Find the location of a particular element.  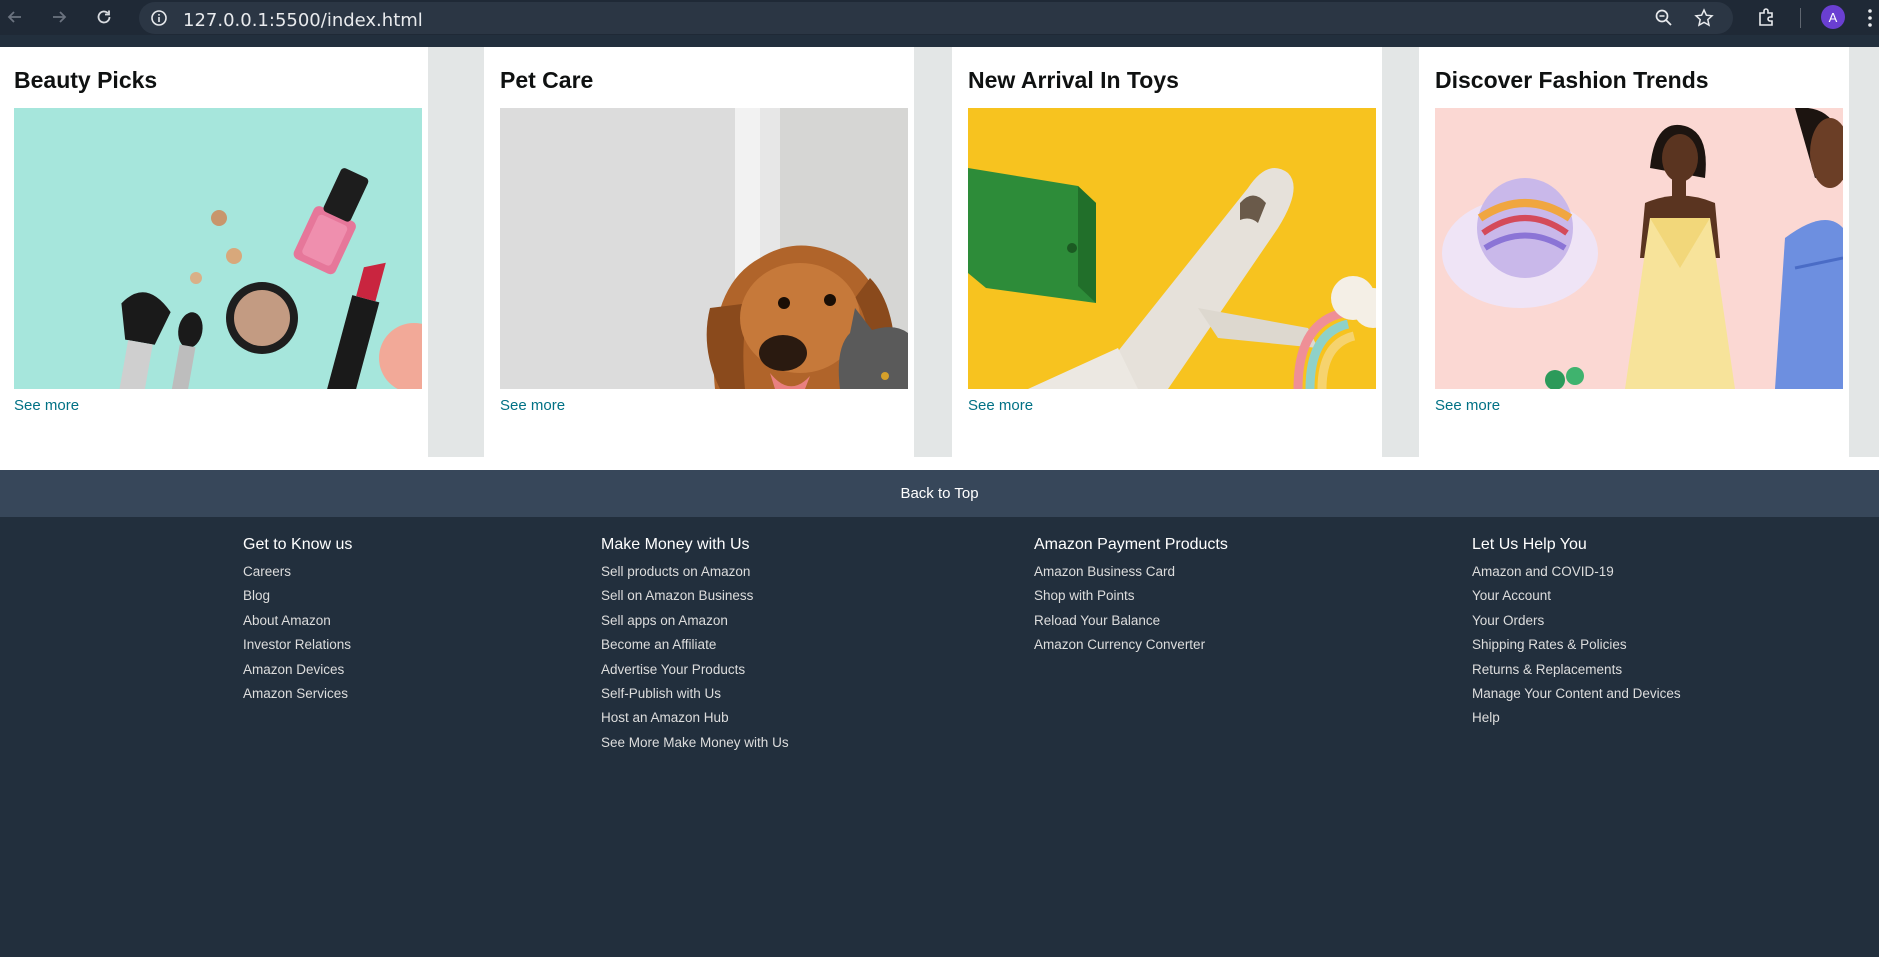

footer-link: Amazon Services is located at coordinates (297, 694).